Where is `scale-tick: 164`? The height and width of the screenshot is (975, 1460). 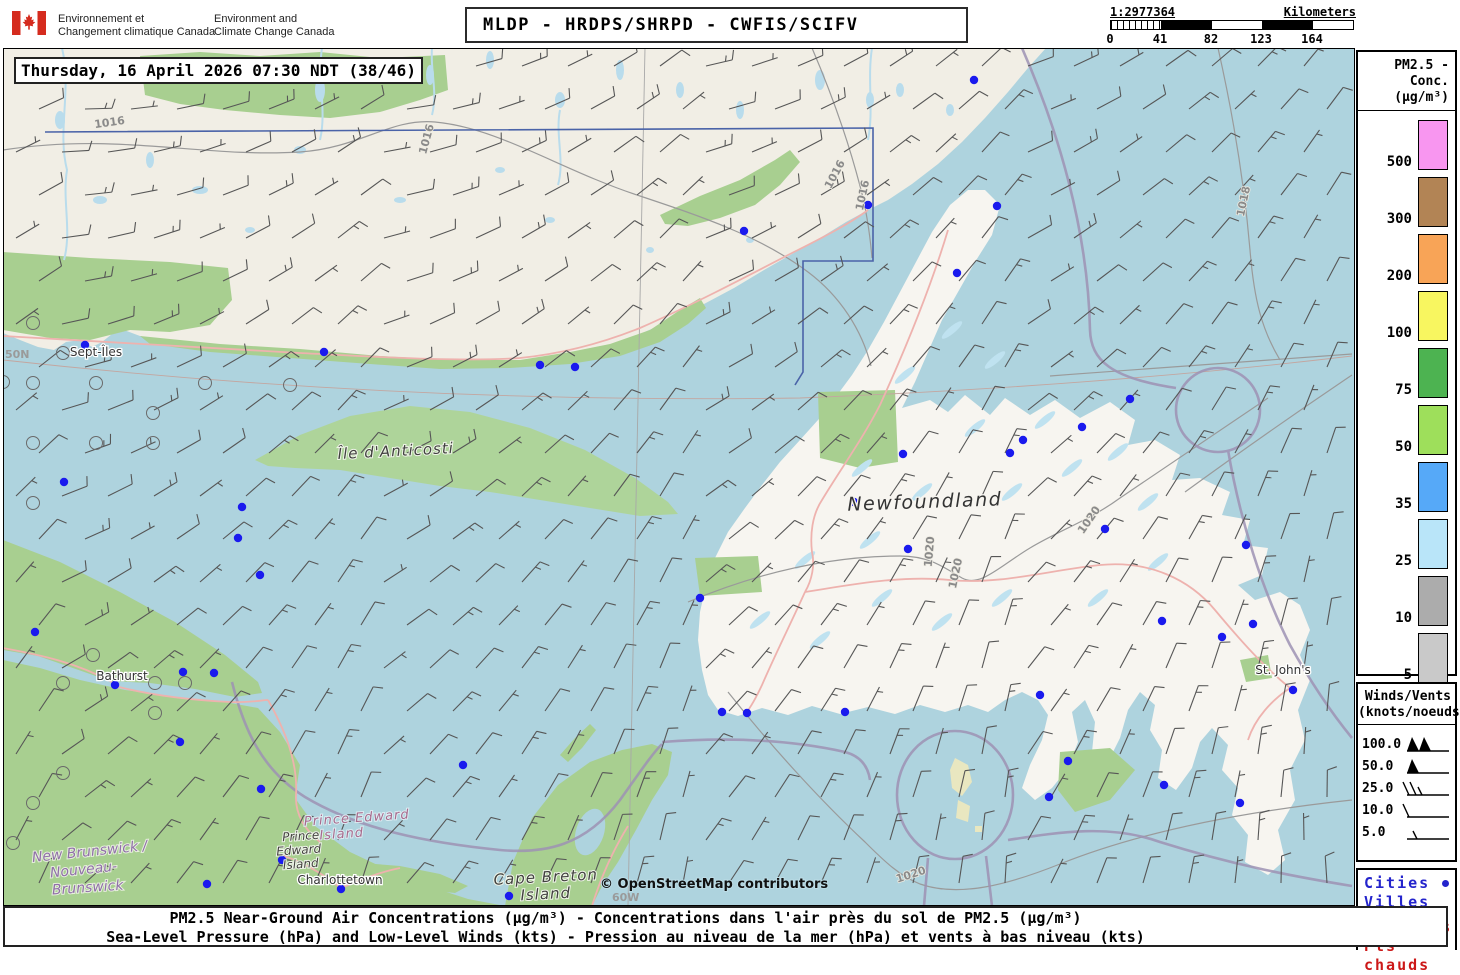 scale-tick: 164 is located at coordinates (1312, 39).